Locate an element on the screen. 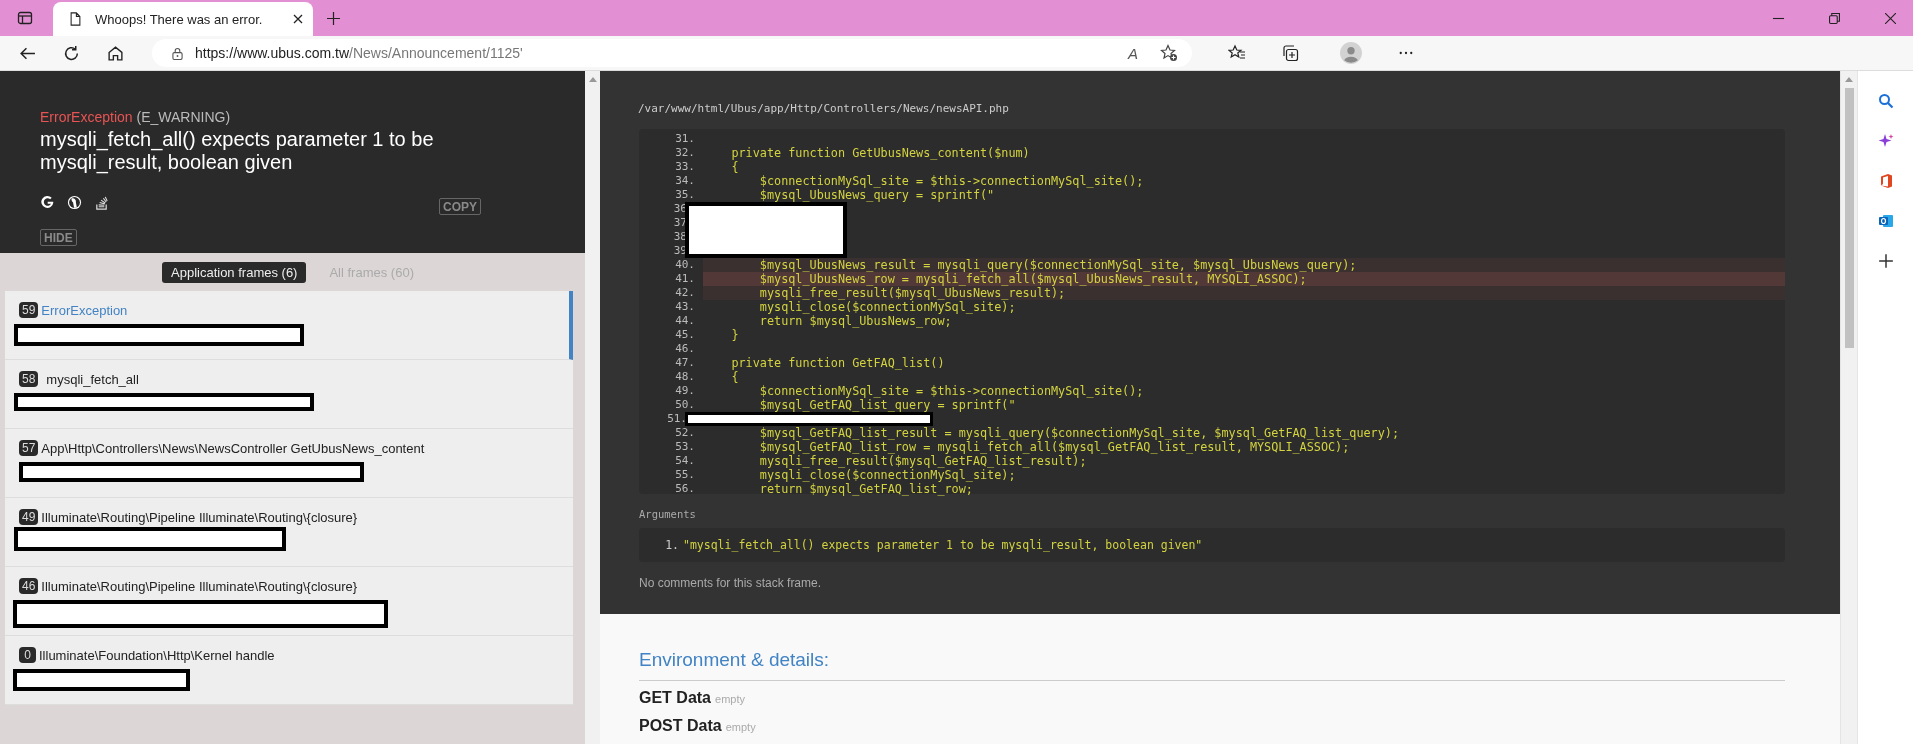 This screenshot has width=1913, height=744. stack-frame: 59 ErrorException is located at coordinates (289, 325).